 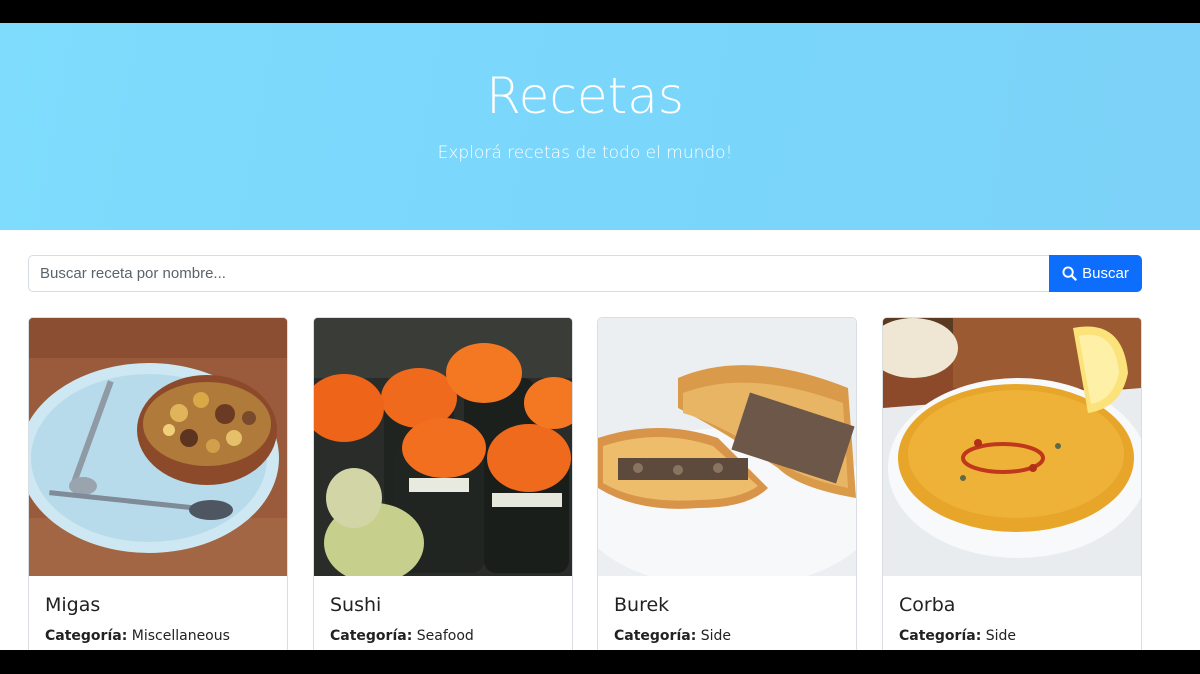 I want to click on recipe-card: Burek Categoría: Side, so click(x=727, y=483).